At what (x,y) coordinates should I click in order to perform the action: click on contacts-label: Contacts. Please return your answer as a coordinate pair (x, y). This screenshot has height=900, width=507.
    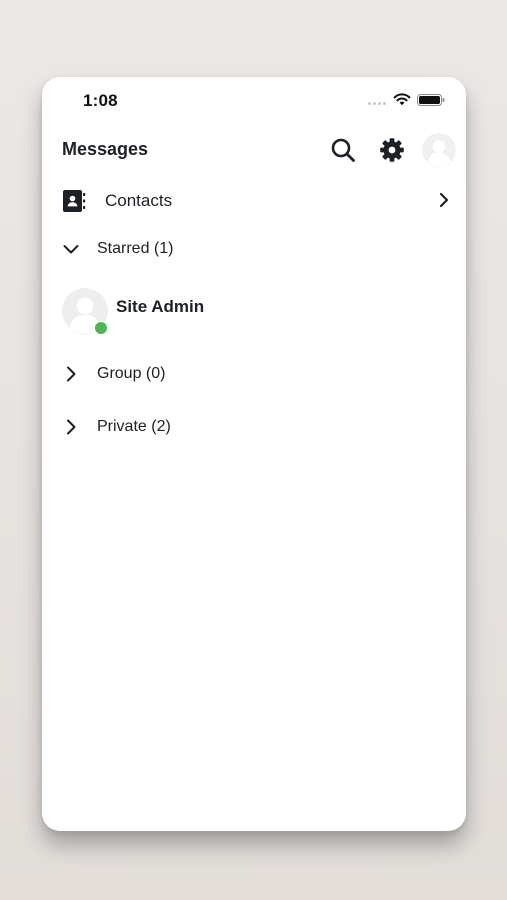
    Looking at the image, I should click on (139, 200).